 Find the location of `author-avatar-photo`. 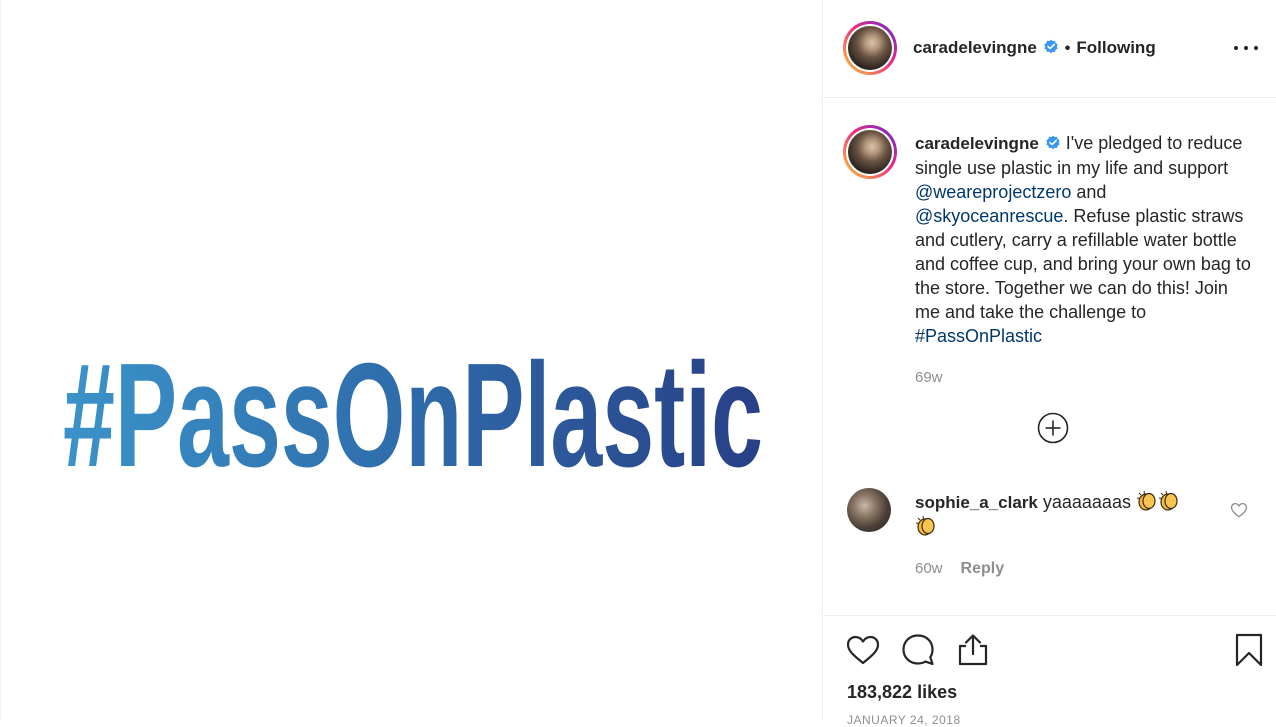

author-avatar-photo is located at coordinates (870, 48).